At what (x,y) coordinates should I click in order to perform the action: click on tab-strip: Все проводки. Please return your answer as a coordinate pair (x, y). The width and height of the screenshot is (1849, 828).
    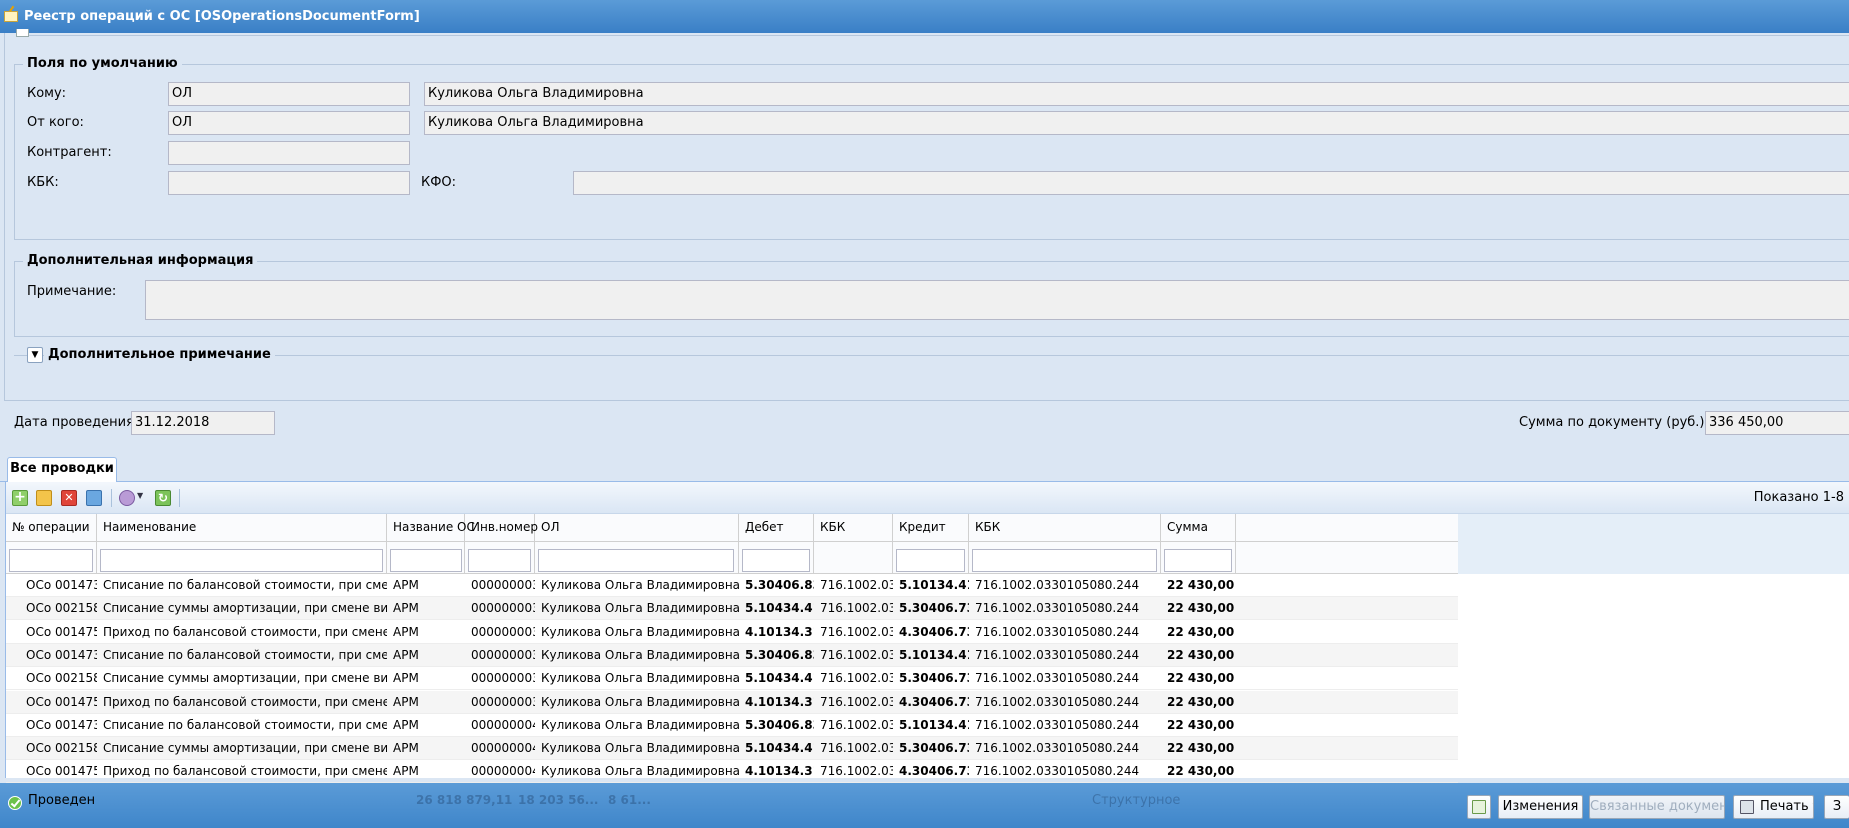
    Looking at the image, I should click on (924, 469).